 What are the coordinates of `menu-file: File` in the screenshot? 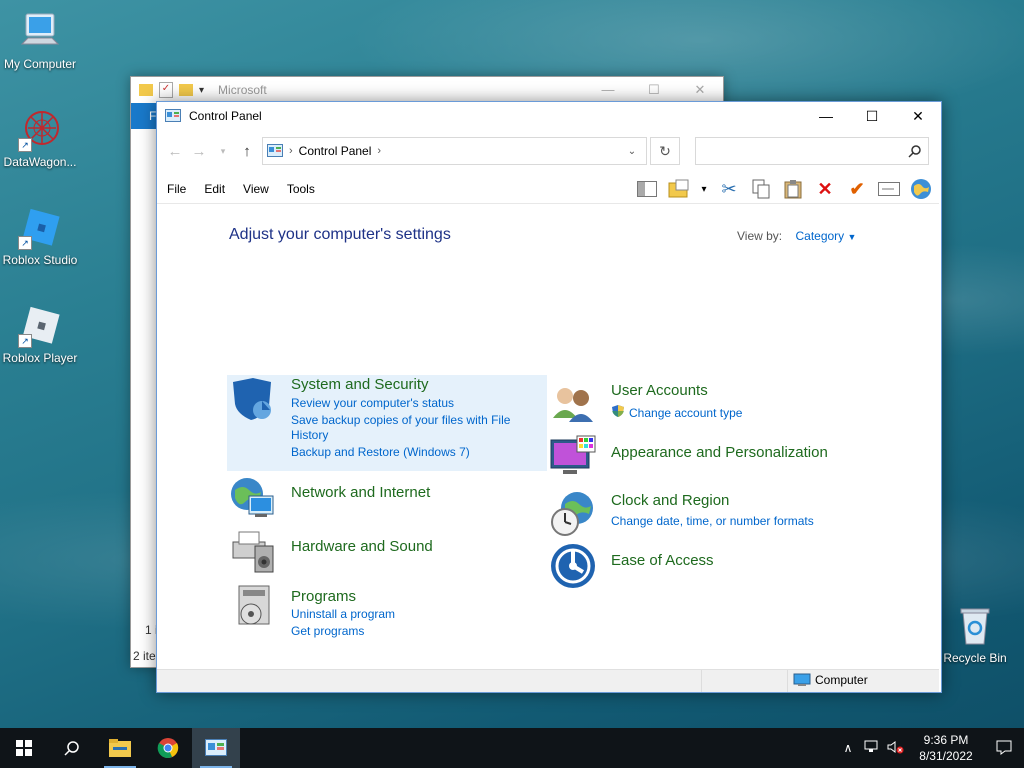 It's located at (175, 189).